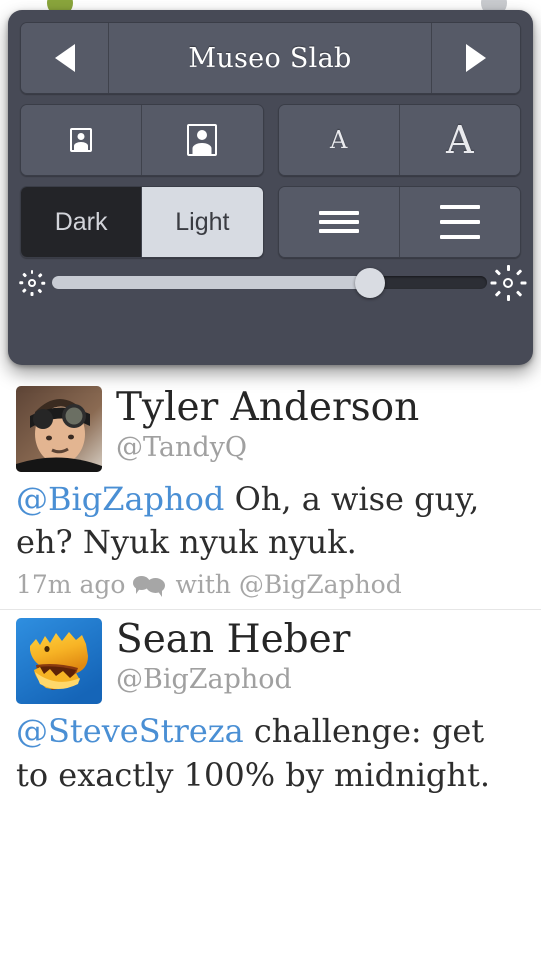 This screenshot has width=541, height=960. I want to click on tweet-header: Tyler Anderson @TandyQ, so click(270, 429).